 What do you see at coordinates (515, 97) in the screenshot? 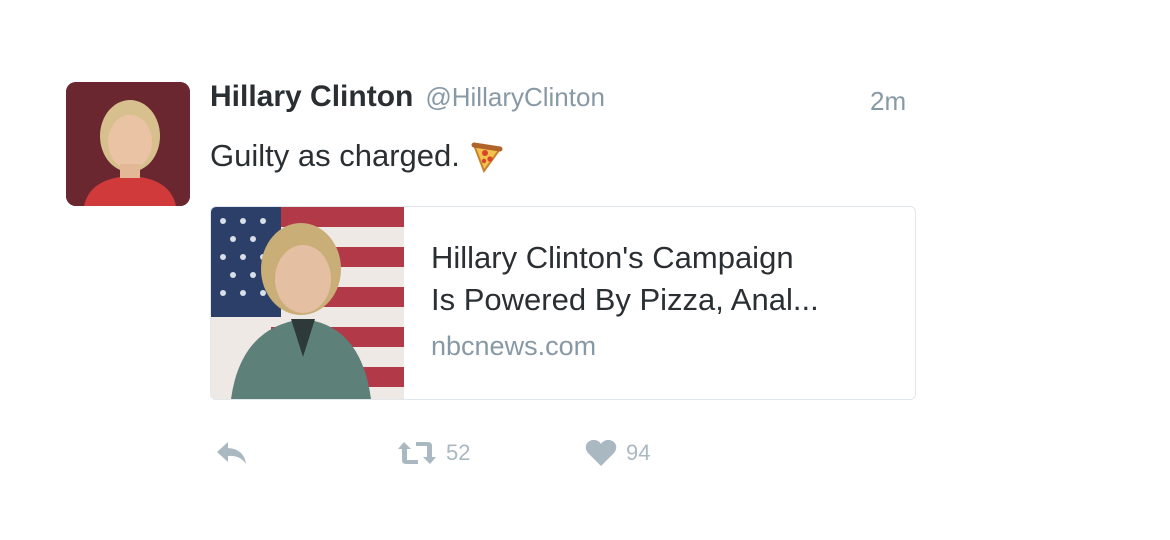
I see `author-handle: @HillaryClinton` at bounding box center [515, 97].